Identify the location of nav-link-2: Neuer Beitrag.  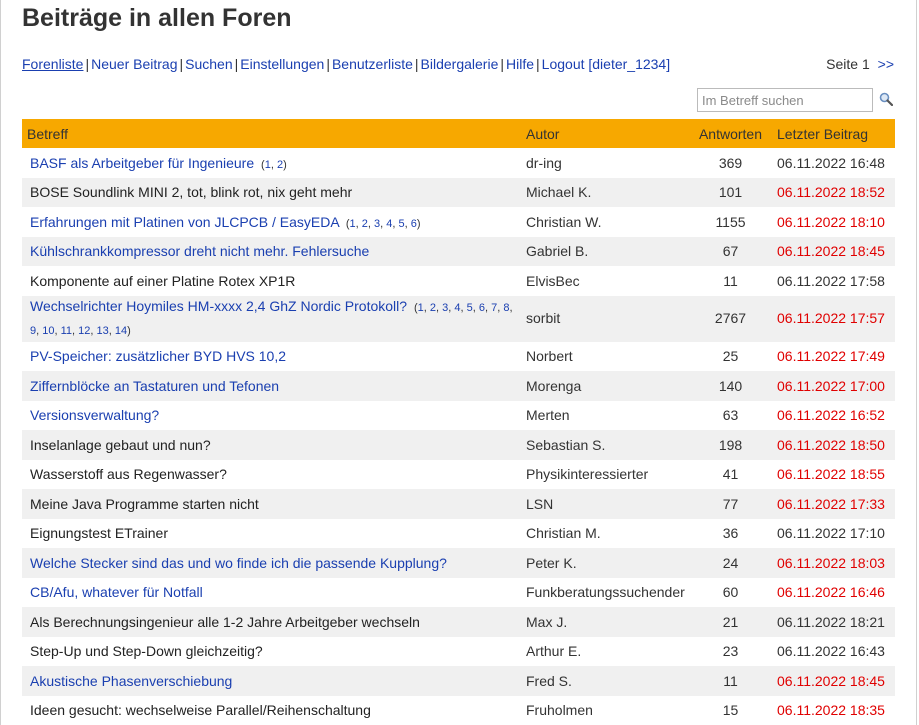
(134, 64).